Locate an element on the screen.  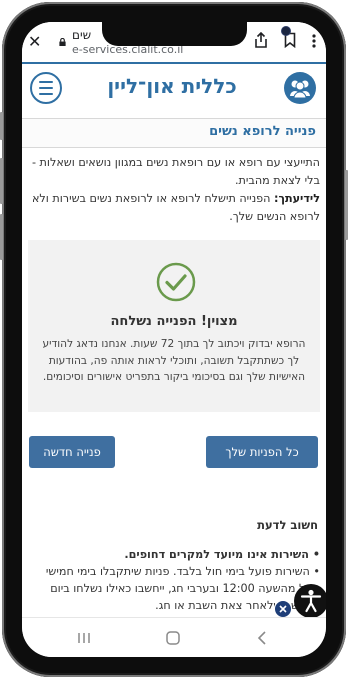
share-icon is located at coordinates (261, 40).